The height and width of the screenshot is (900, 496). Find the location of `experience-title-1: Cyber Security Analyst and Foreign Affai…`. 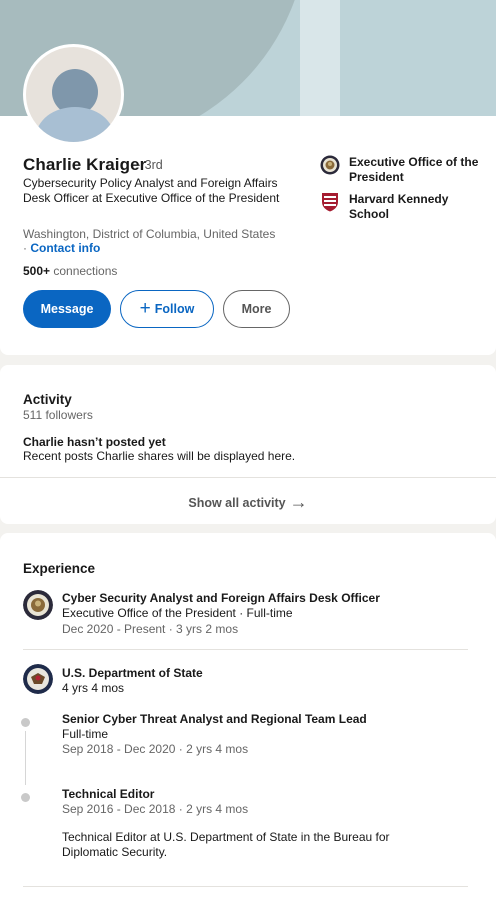

experience-title-1: Cyber Security Analyst and Foreign Affai… is located at coordinates (221, 598).